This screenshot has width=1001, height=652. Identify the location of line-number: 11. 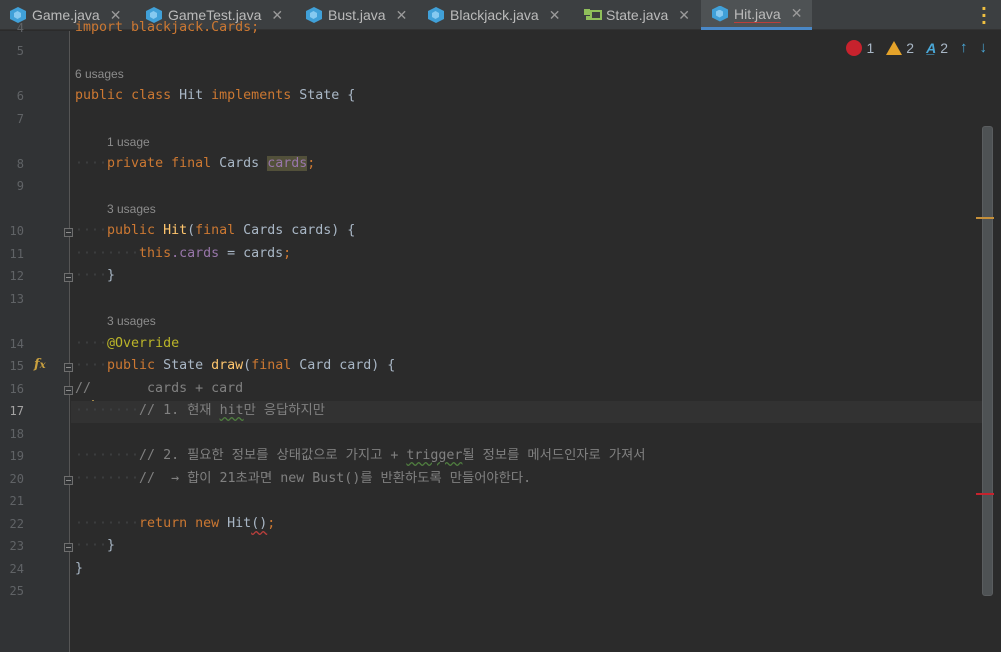
(16, 254).